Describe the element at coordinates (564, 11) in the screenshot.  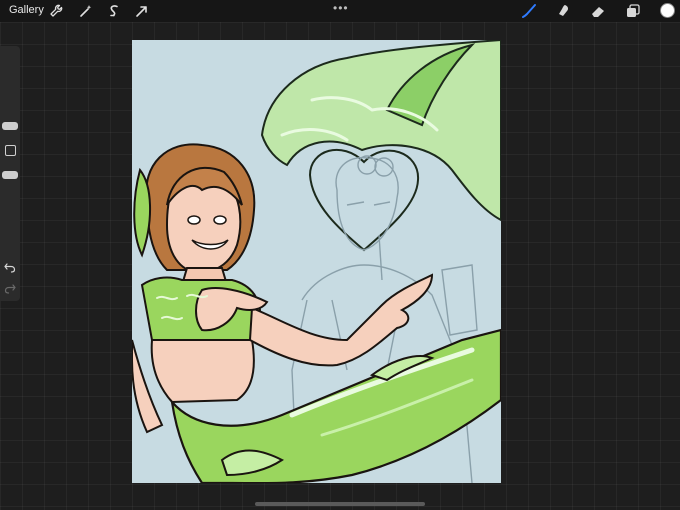
I see `smudge-icon` at that location.